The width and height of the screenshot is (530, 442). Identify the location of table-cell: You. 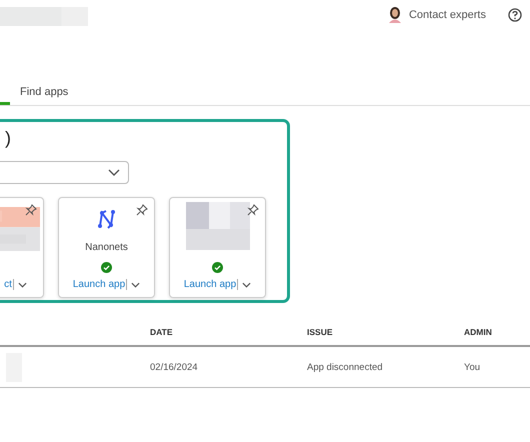
(472, 367).